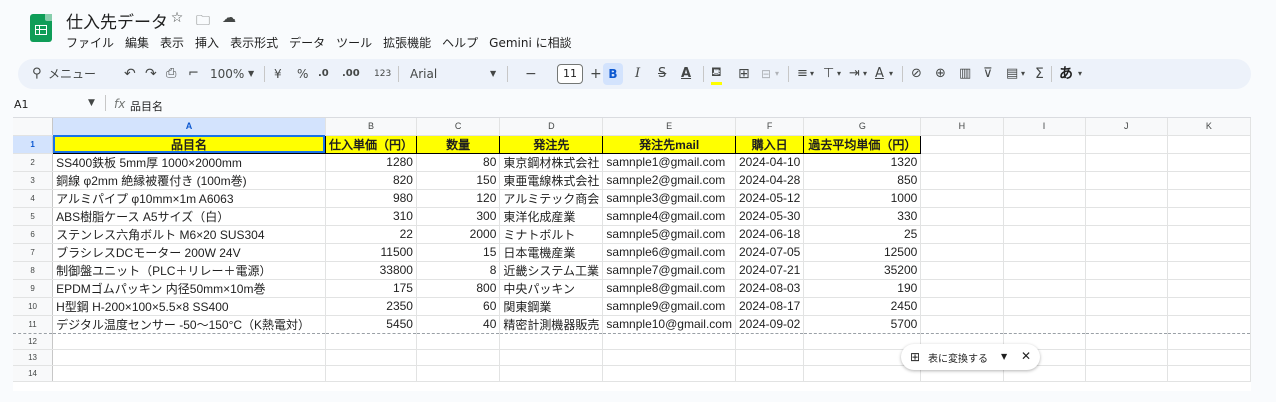 This screenshot has height=402, width=1276. I want to click on menu-extensions: 拡張機能, so click(407, 42).